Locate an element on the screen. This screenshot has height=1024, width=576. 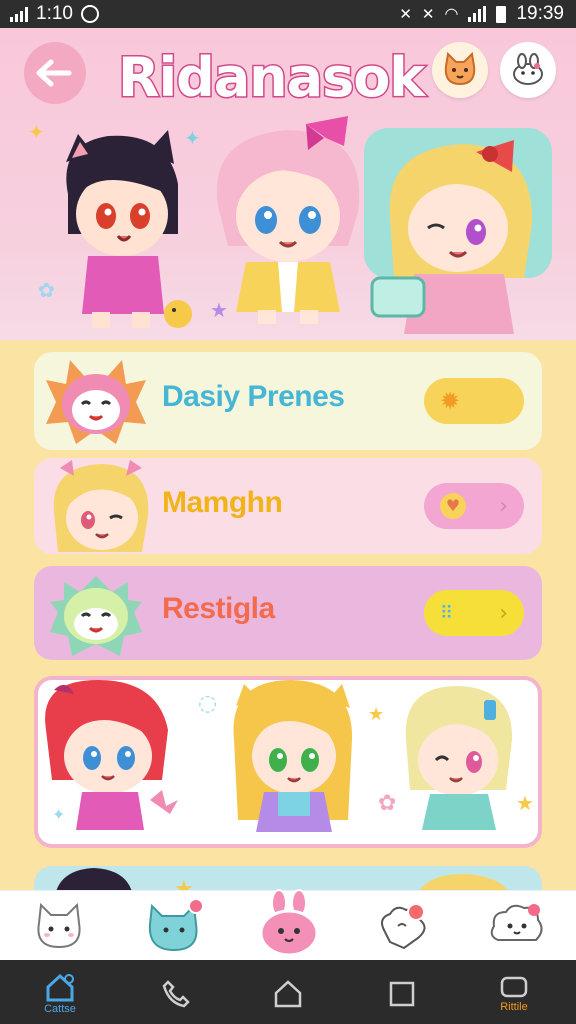
app-title: Ridanasok is located at coordinates (271, 78).